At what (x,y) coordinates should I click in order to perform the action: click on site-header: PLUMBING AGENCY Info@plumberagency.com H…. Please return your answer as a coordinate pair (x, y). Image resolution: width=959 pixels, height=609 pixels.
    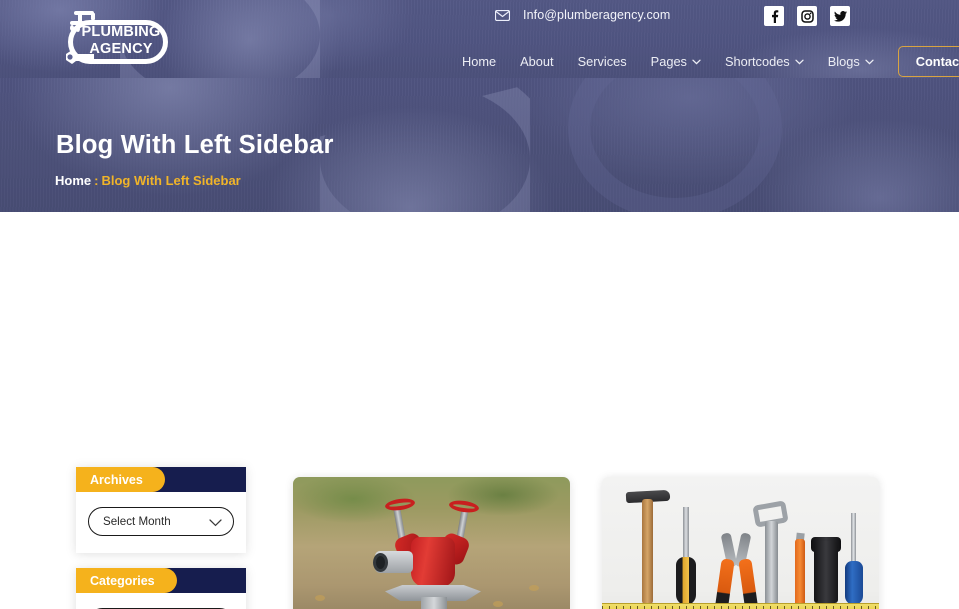
    Looking at the image, I should click on (479, 39).